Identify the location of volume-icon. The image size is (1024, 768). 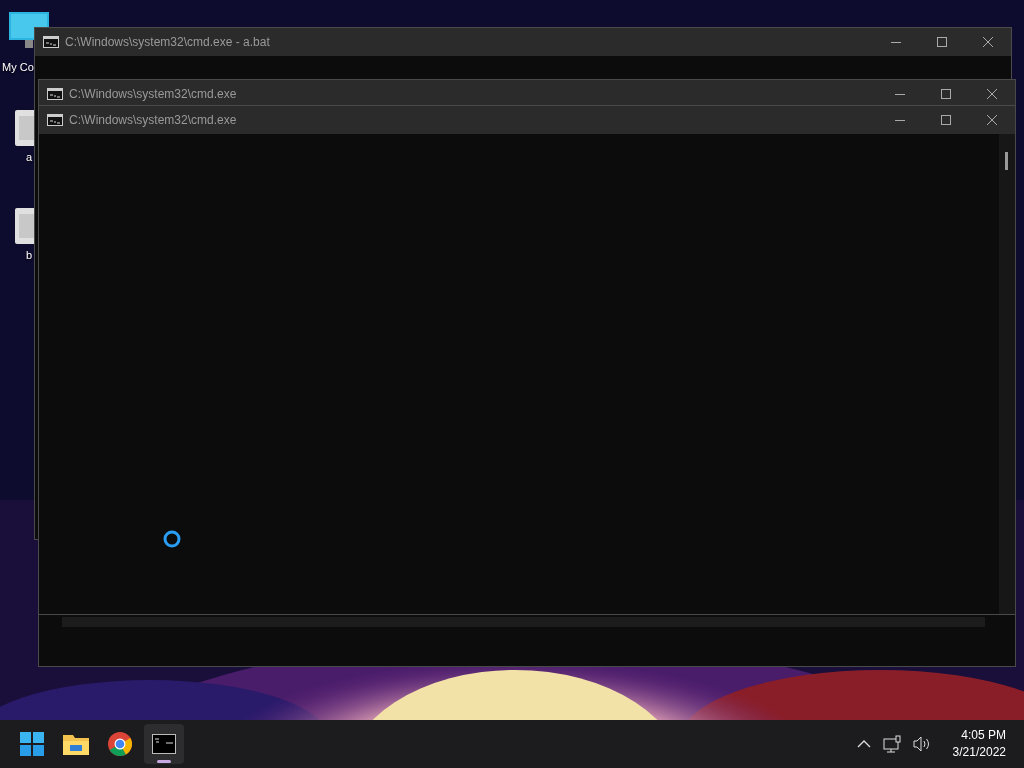
(921, 744).